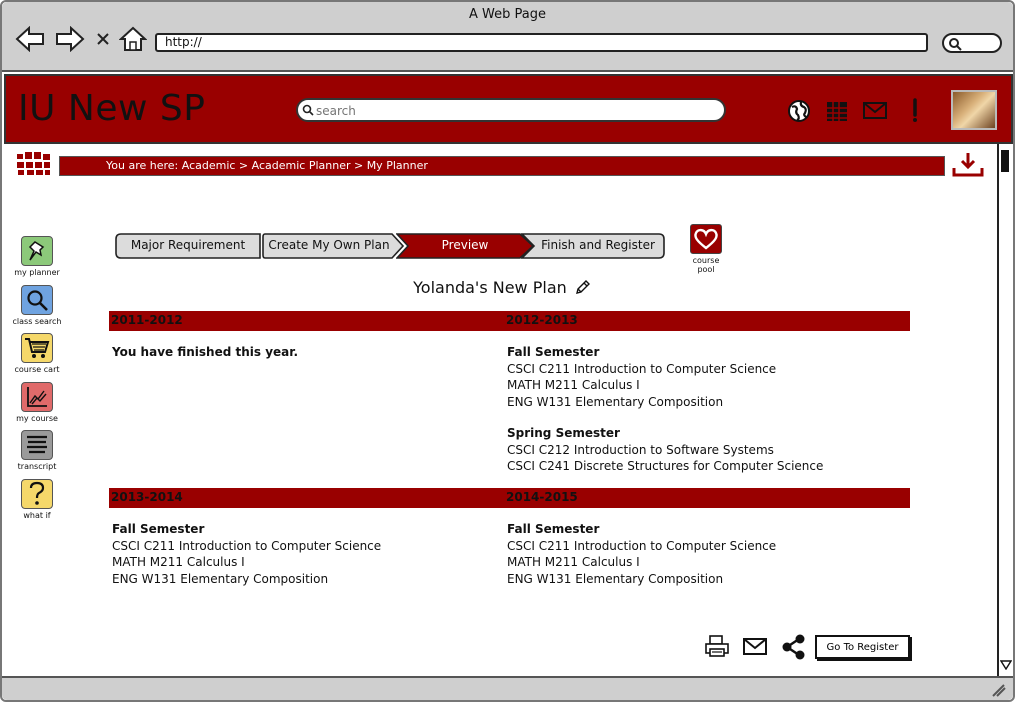 The height and width of the screenshot is (702, 1015). I want to click on browser-search-box, so click(972, 43).